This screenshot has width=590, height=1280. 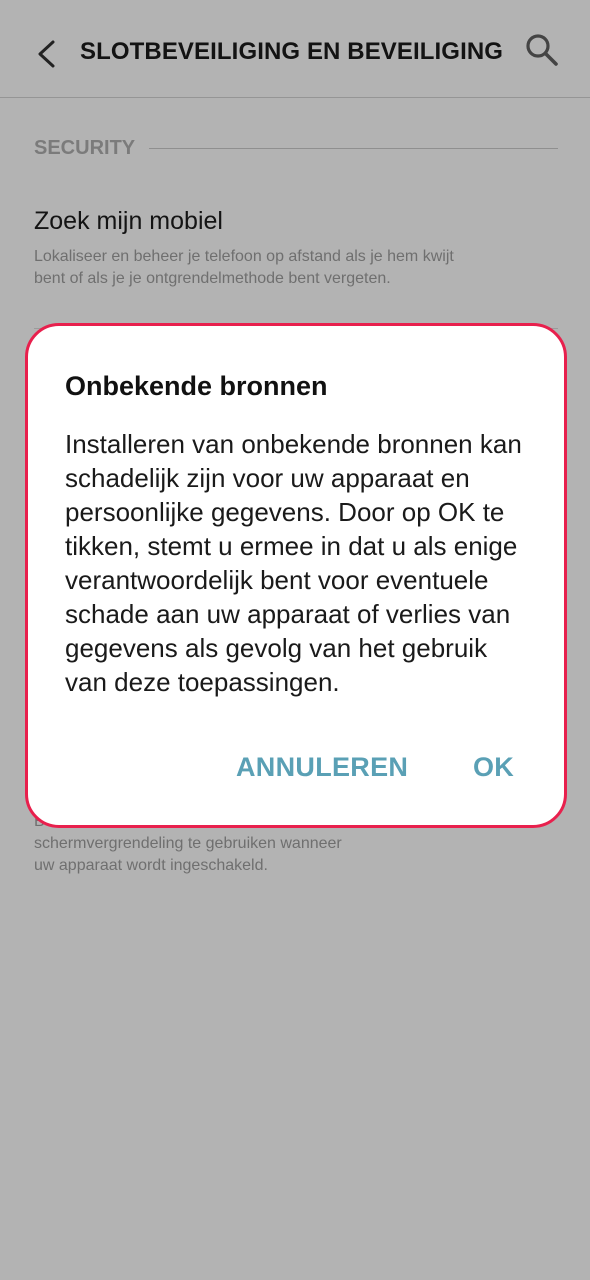 I want to click on chevron-left-icon, so click(x=46, y=54).